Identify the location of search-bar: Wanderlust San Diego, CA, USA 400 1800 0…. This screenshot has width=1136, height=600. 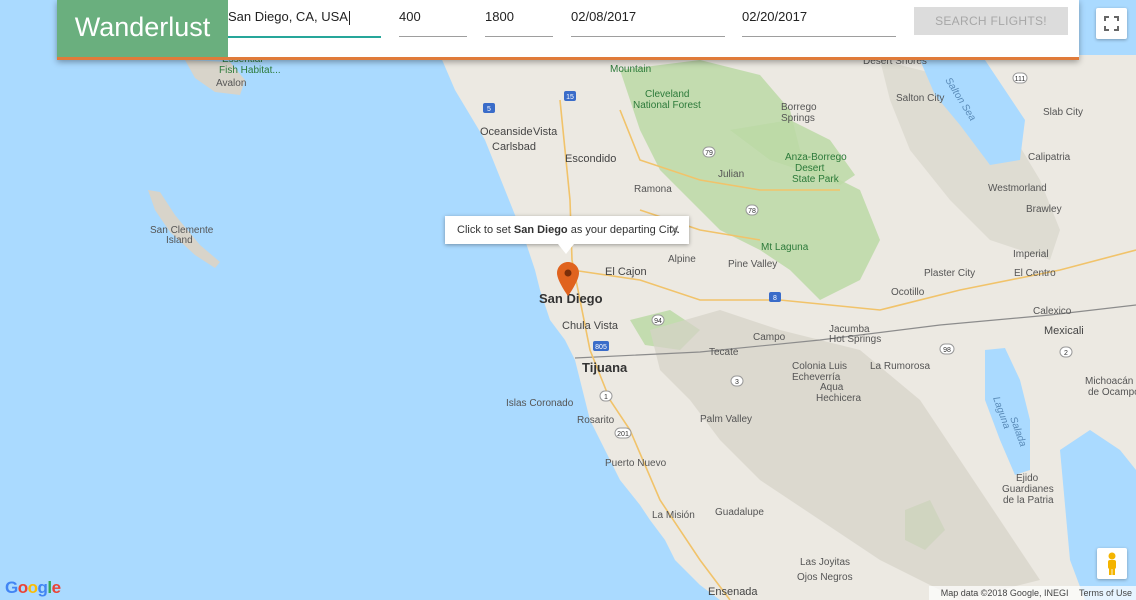
(568, 30).